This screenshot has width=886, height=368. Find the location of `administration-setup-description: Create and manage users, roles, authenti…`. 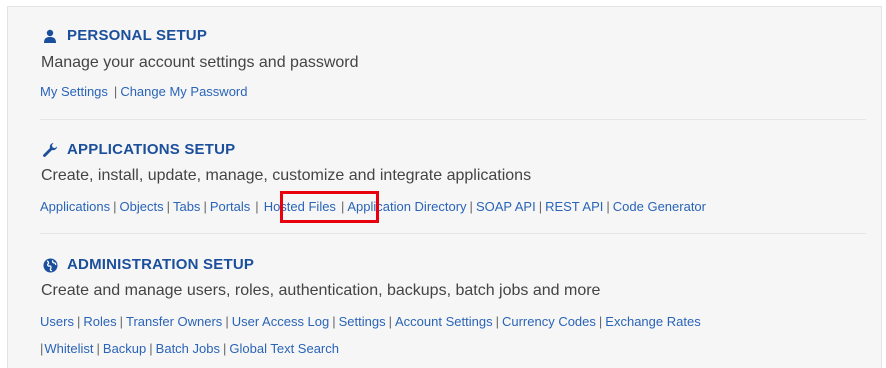

administration-setup-description: Create and manage users, roles, authenti… is located at coordinates (321, 290).